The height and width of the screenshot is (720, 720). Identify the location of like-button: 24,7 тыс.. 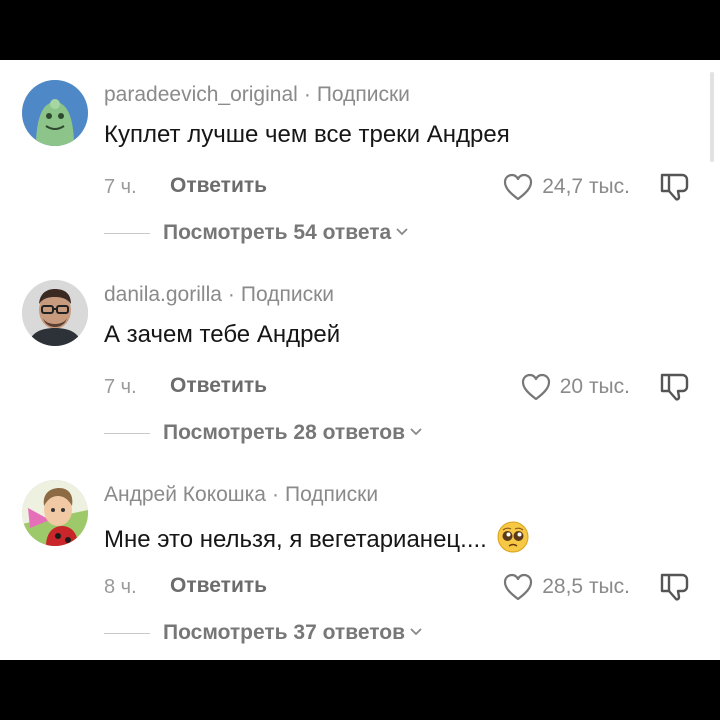
(566, 187).